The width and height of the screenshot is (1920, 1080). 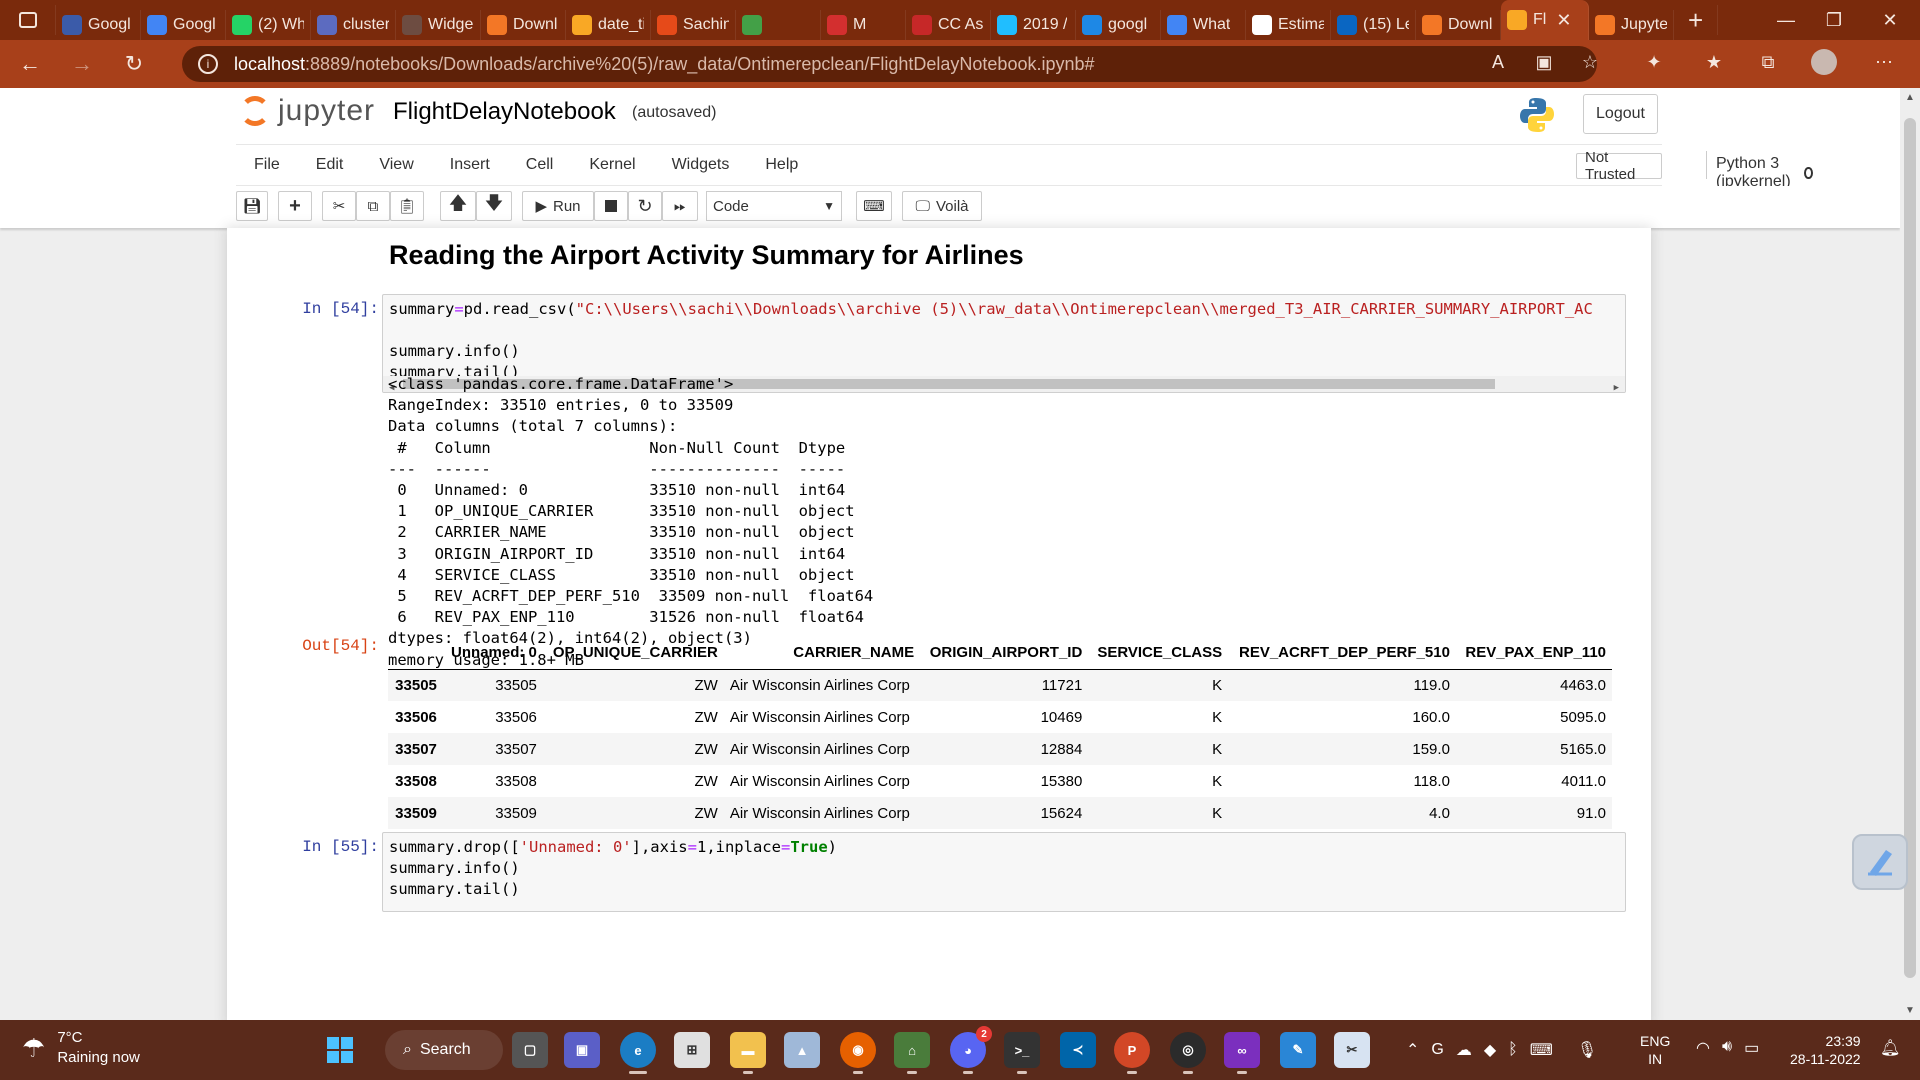 I want to click on task-view-icon: ▢, so click(x=530, y=1050).